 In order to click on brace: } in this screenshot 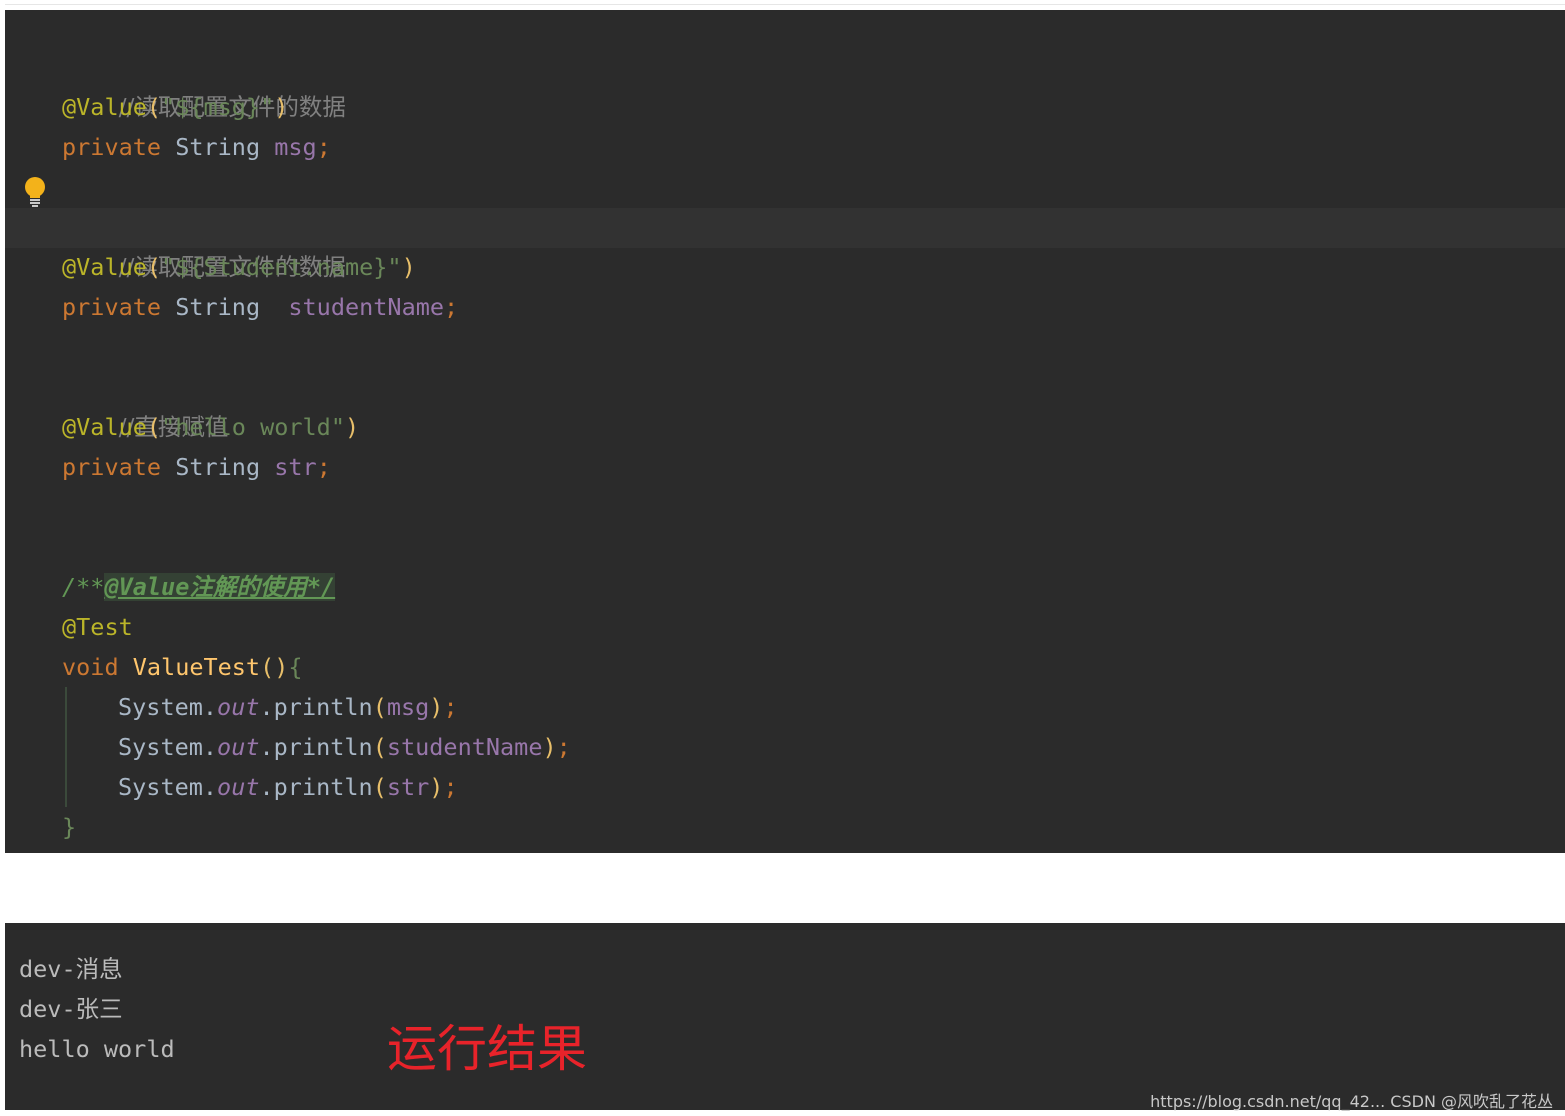, I will do `click(69, 827)`.